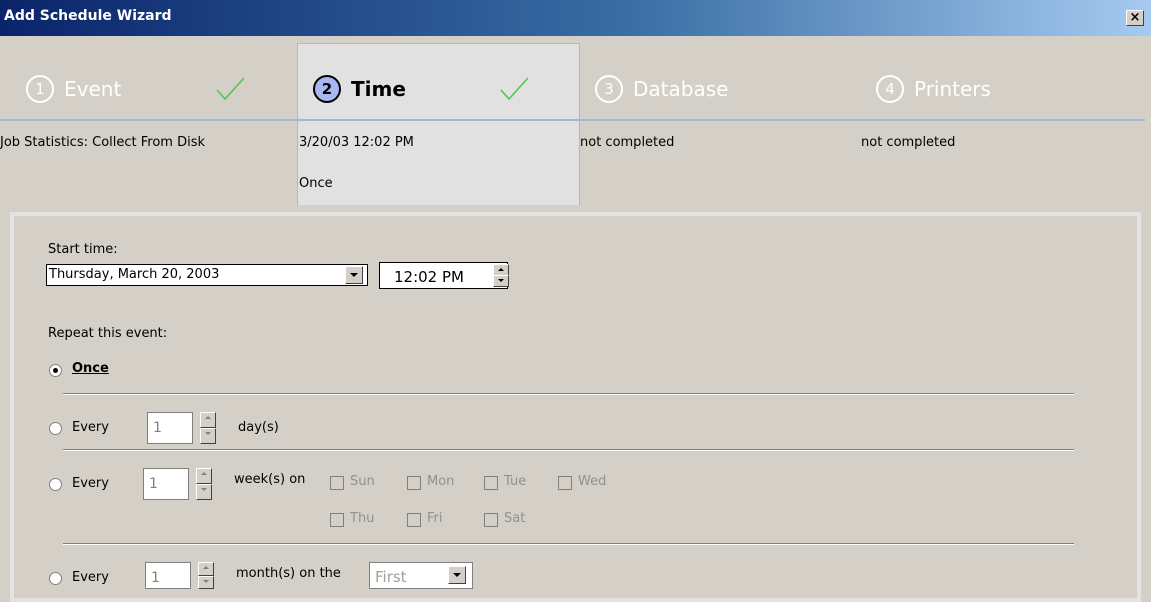 The image size is (1151, 602). I want to click on step-number-circle: 1, so click(40, 89).